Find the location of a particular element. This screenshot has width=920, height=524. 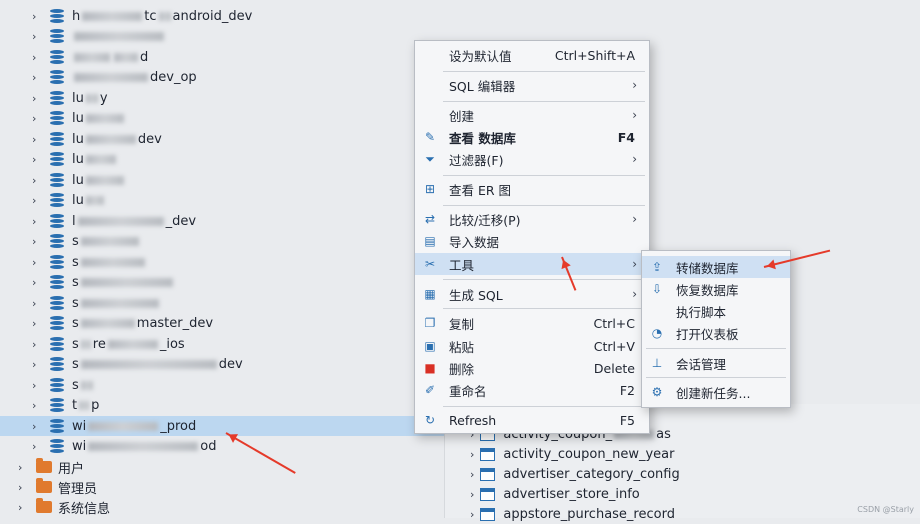

menu-item-label: 查看 ER 图 is located at coordinates (480, 190).